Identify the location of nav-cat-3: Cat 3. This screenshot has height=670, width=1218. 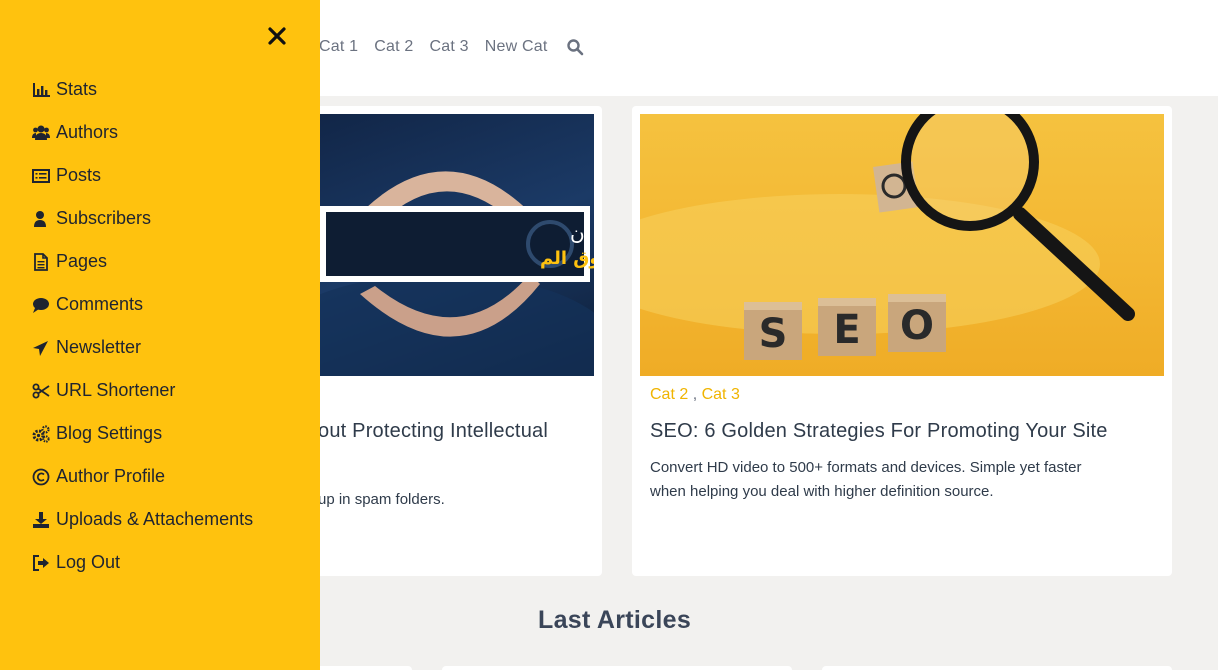
(449, 47).